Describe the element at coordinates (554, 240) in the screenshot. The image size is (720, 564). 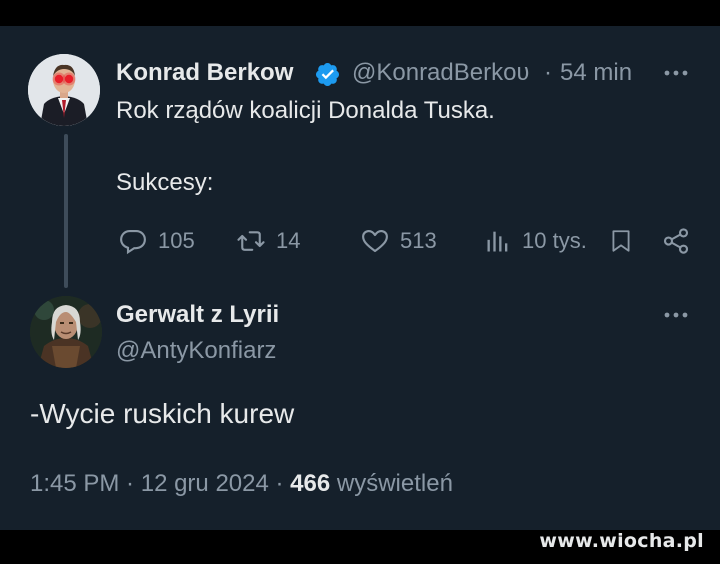
I see `views-count: 10 tys.` at that location.